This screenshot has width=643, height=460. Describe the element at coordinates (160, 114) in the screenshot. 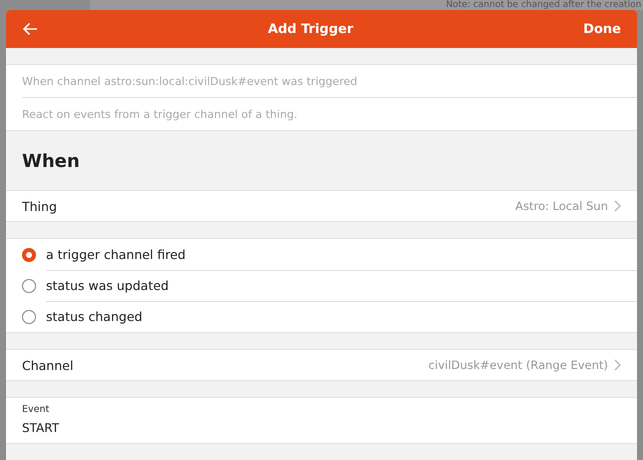

I see `summary-text: React on events from a trigger channel of a thing.` at that location.